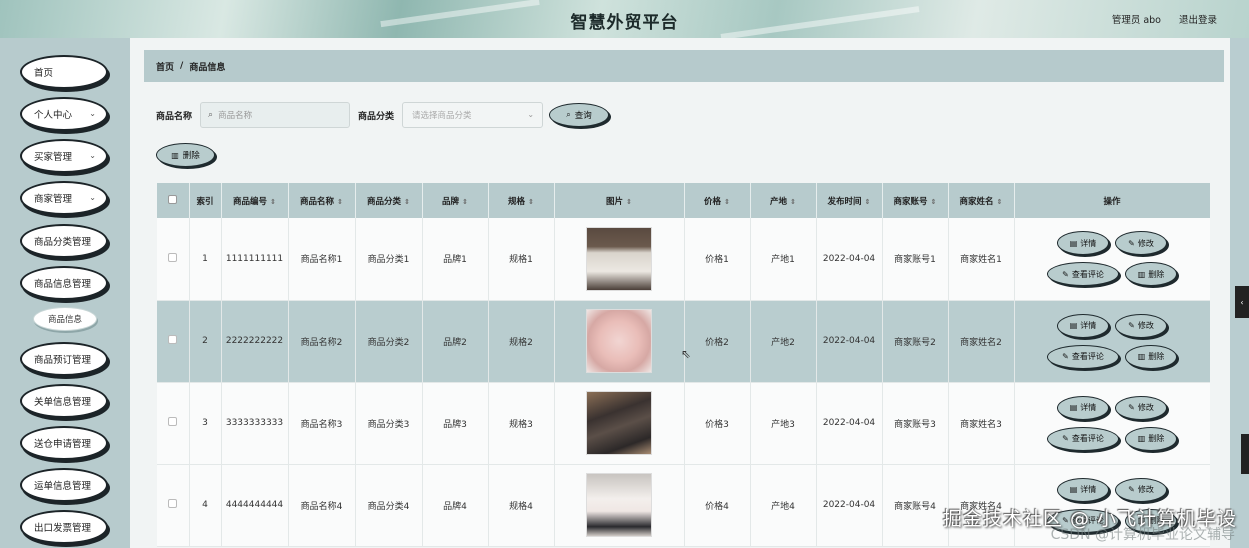  What do you see at coordinates (1087, 356) in the screenshot?
I see `comments-label: 查看评论` at bounding box center [1087, 356].